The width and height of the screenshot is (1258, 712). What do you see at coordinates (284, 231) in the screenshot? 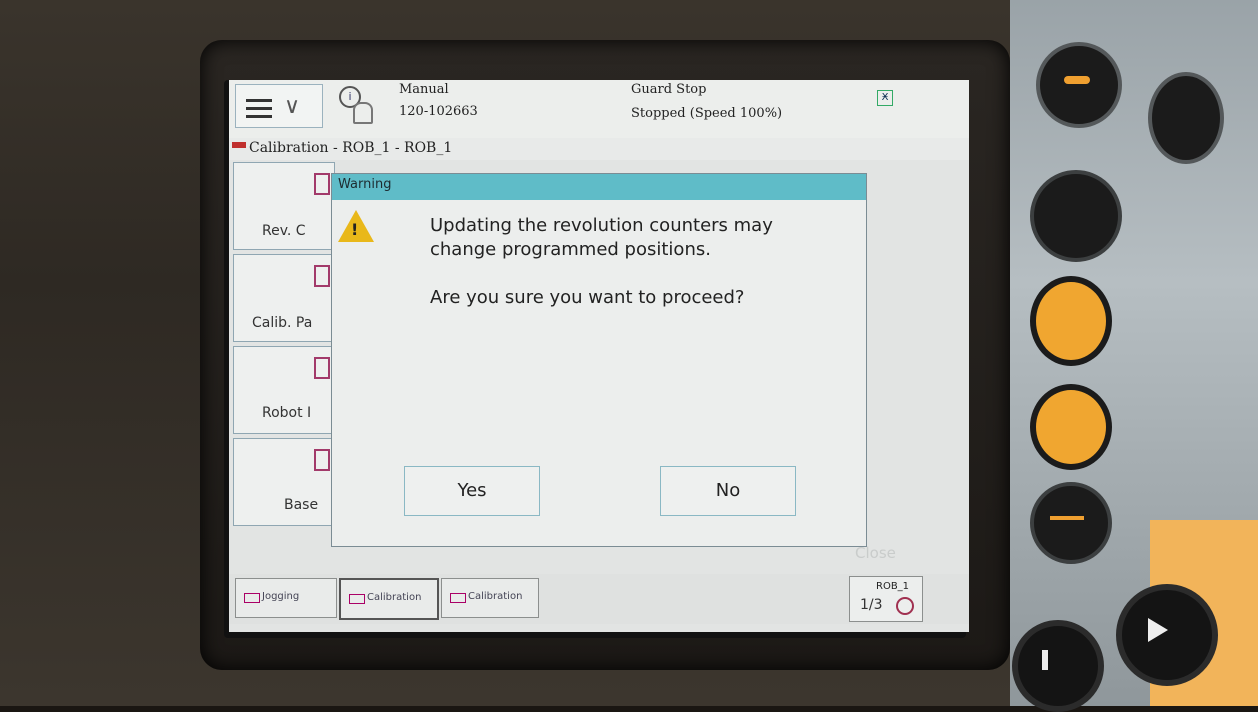
I see `nav-item-label: Rev. C` at bounding box center [284, 231].